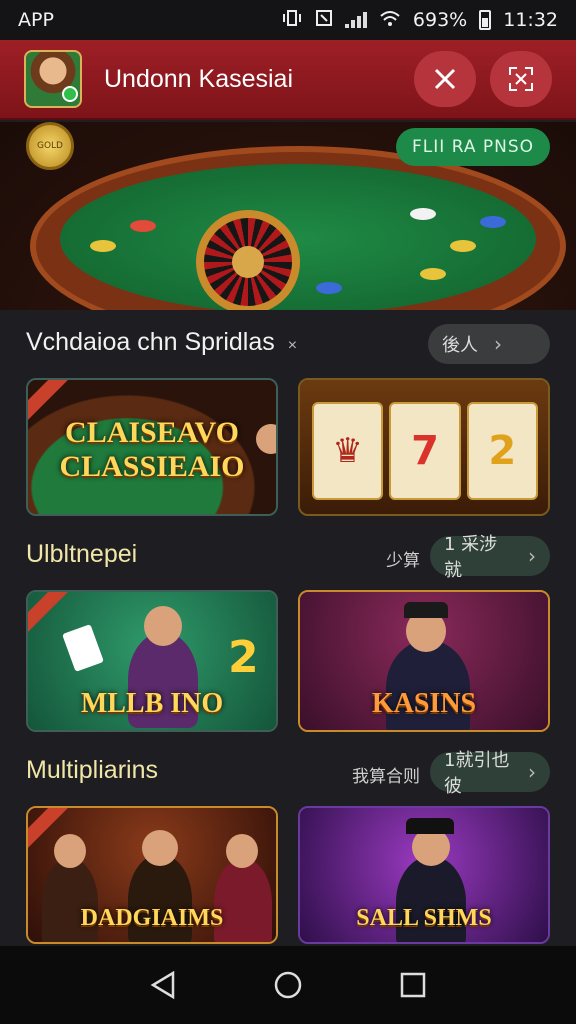 The image size is (576, 1024). I want to click on recents-icon, so click(413, 985).